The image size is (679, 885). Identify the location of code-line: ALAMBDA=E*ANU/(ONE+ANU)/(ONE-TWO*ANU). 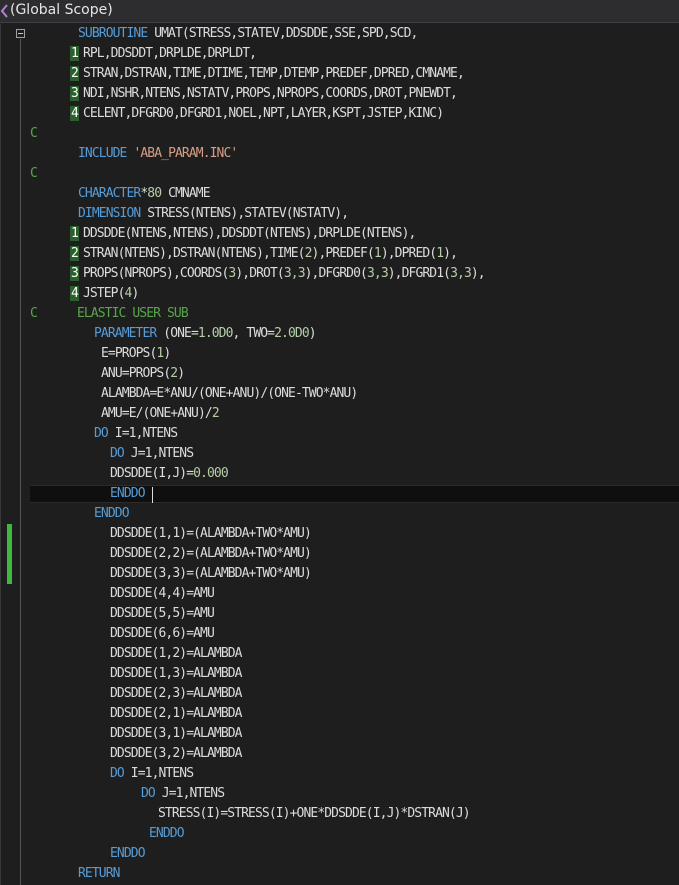
(229, 393).